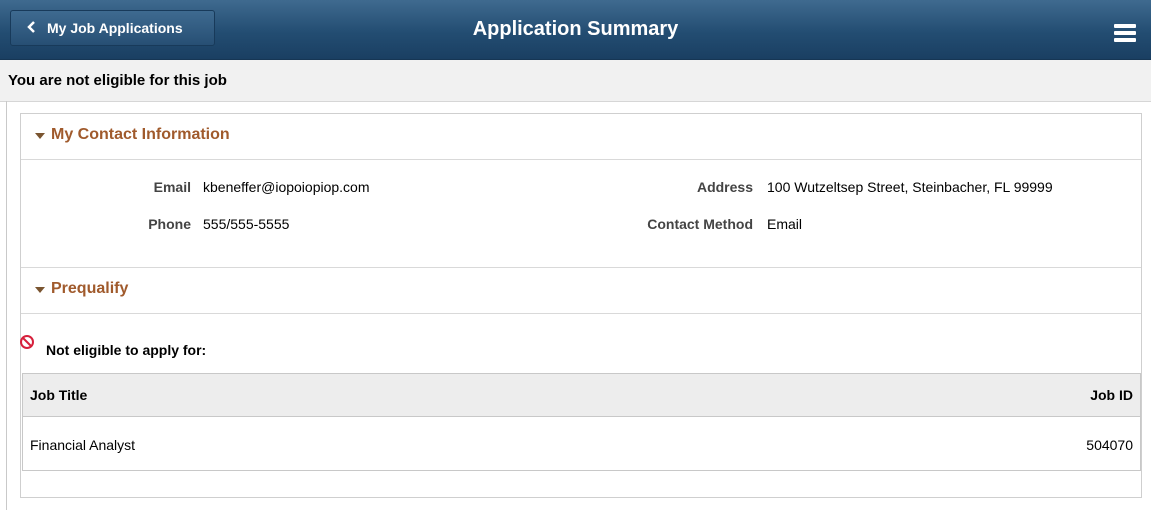  I want to click on prohibited-icon, so click(27, 342).